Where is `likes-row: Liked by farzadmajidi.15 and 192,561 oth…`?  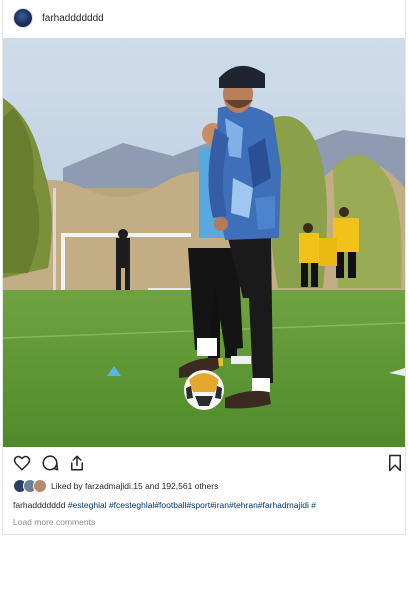
likes-row: Liked by farzadmajidi.15 and 192,561 oth… is located at coordinates (115, 486).